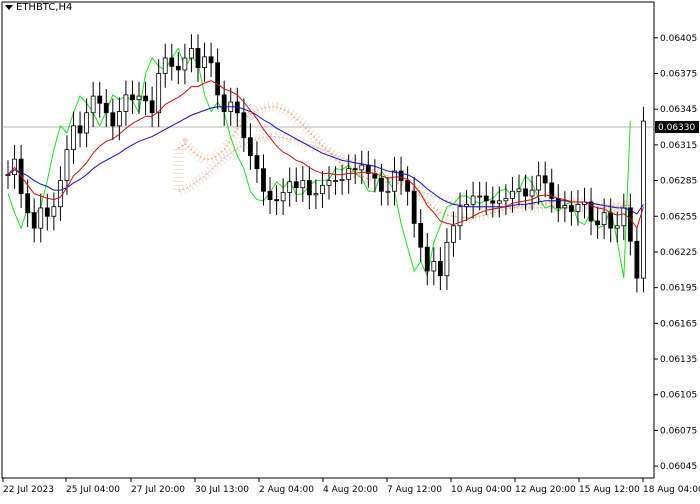  What do you see at coordinates (671, 490) in the screenshot?
I see `x-axis-tick-label: 18 Aug 04:00` at bounding box center [671, 490].